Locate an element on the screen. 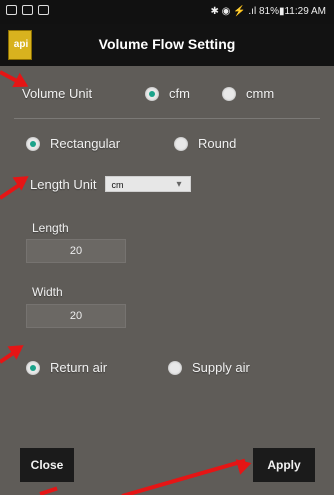 This screenshot has height=495, width=334. annotation-arrowhead-apply is located at coordinates (244, 465).